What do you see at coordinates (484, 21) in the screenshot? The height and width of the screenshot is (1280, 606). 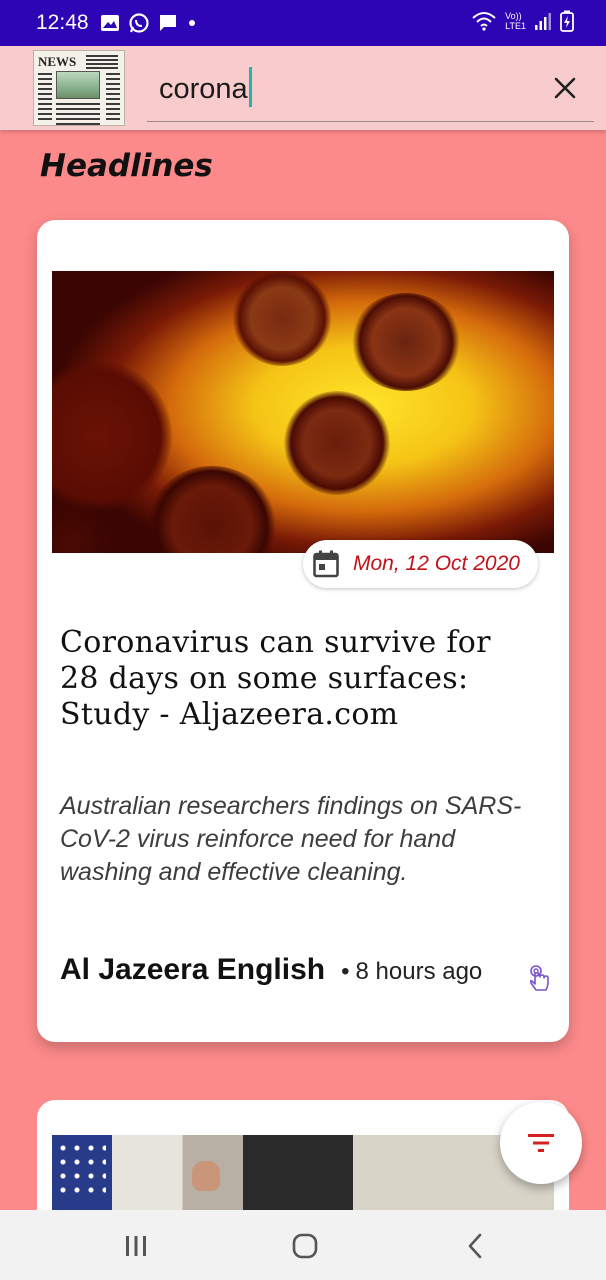 I see `wifi-icon` at bounding box center [484, 21].